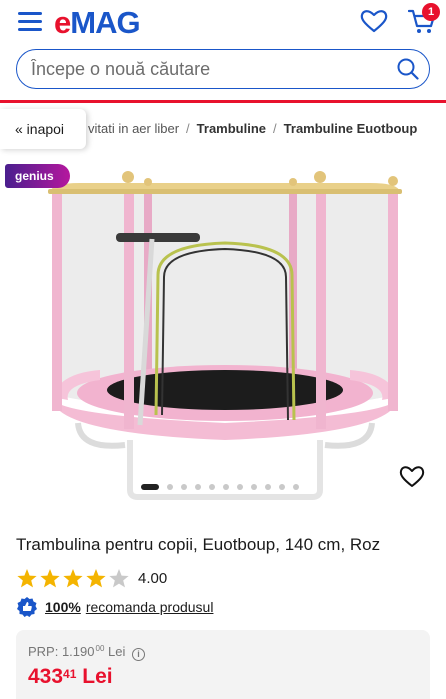  Describe the element at coordinates (149, 607) in the screenshot. I see `recommend-label: recomanda produsul` at that location.